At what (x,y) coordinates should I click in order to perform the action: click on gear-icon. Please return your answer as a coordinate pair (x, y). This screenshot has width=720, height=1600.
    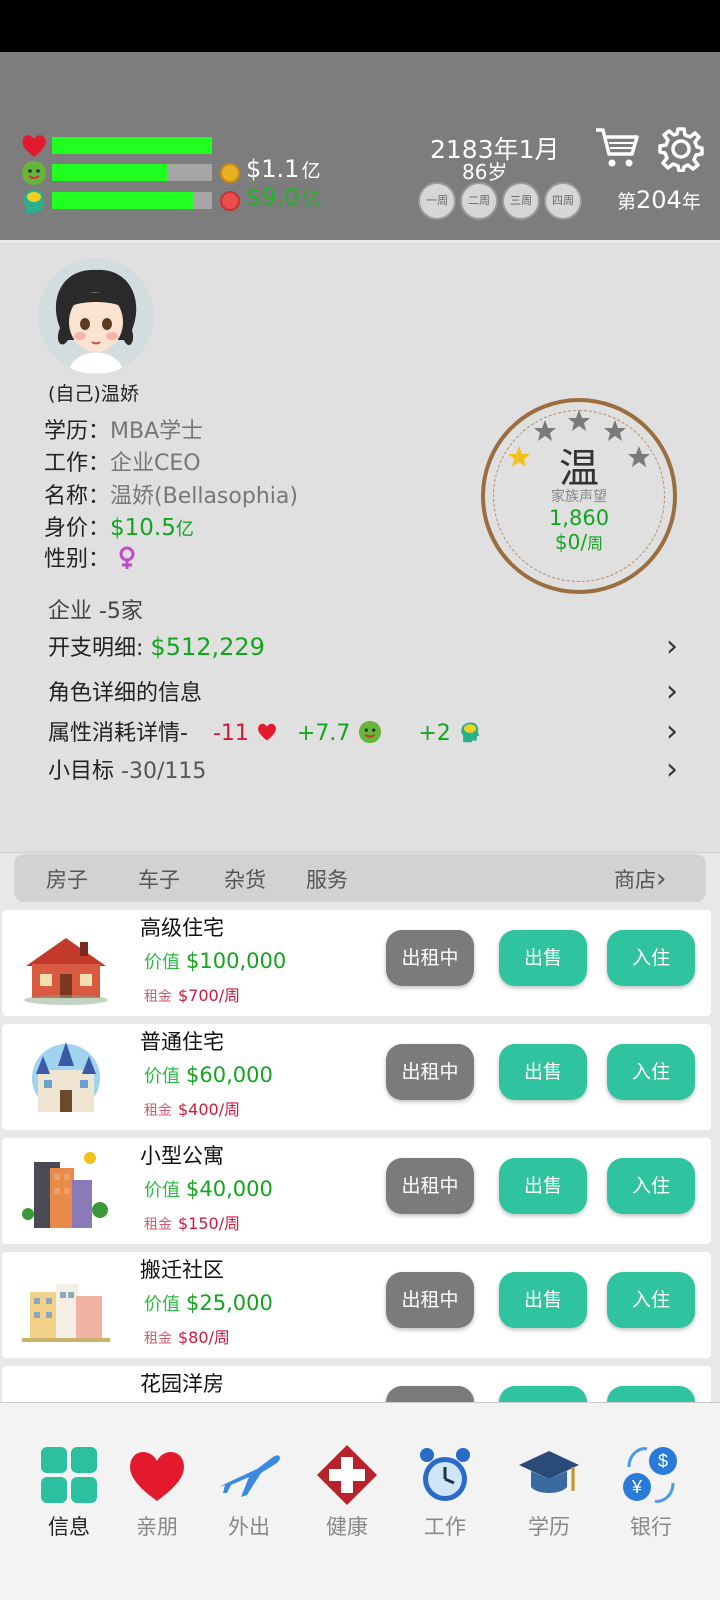
    Looking at the image, I should click on (681, 149).